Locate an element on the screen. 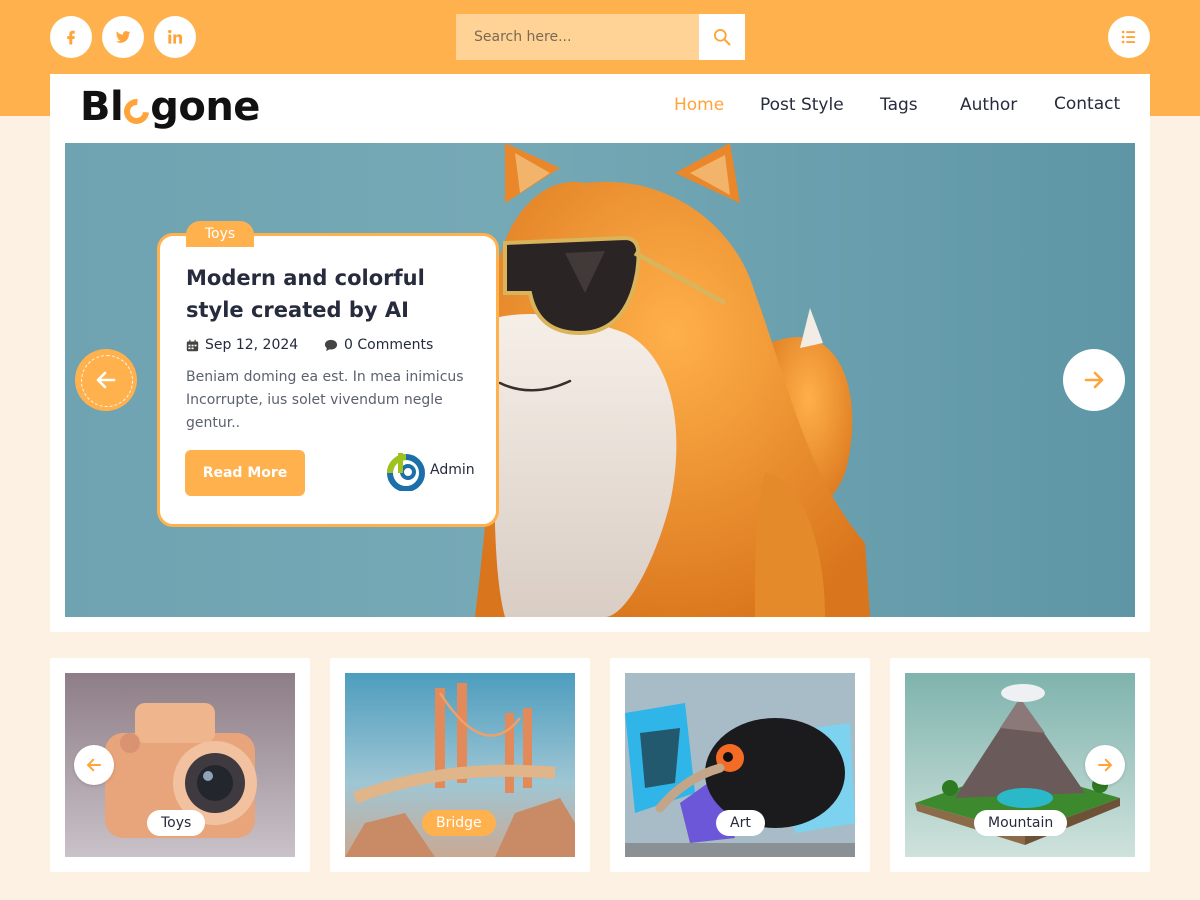 This screenshot has width=1200, height=900. category-card-art: Art is located at coordinates (740, 765).